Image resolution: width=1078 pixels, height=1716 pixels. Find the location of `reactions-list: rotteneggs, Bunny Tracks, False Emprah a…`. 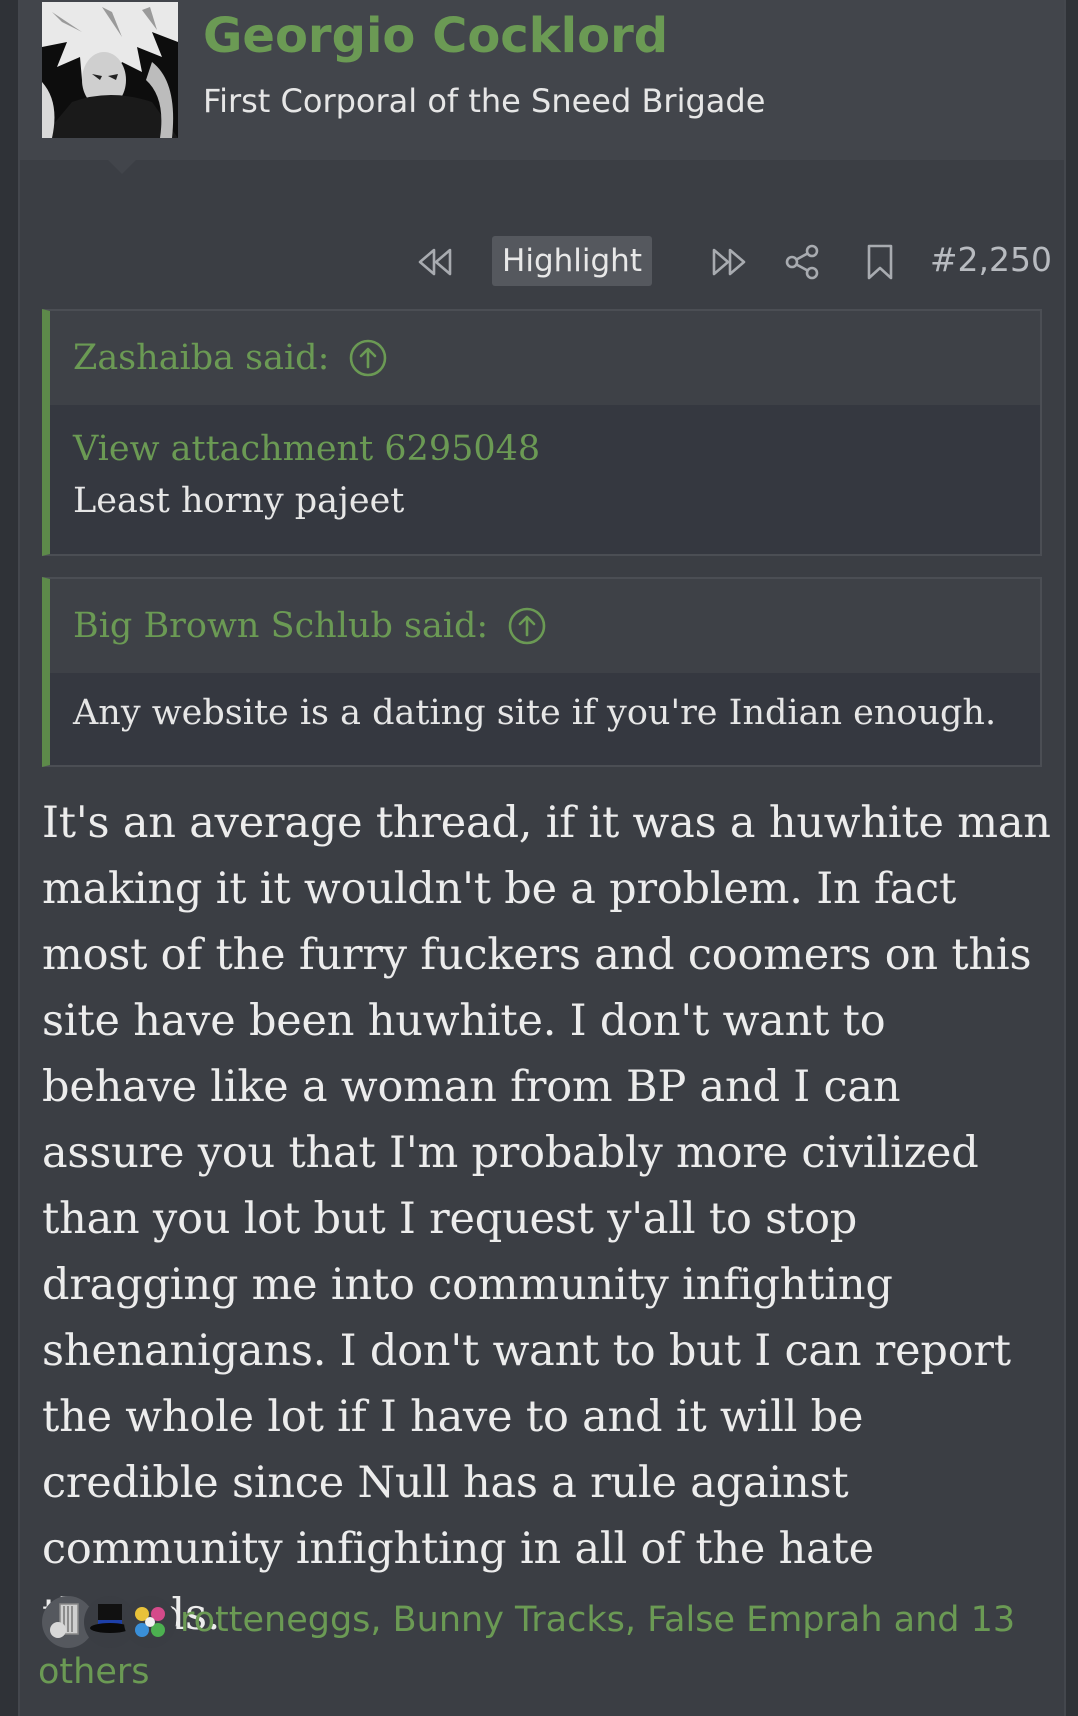

reactions-list: rotteneggs, Bunny Tracks, False Emprah a… is located at coordinates (538, 1646).